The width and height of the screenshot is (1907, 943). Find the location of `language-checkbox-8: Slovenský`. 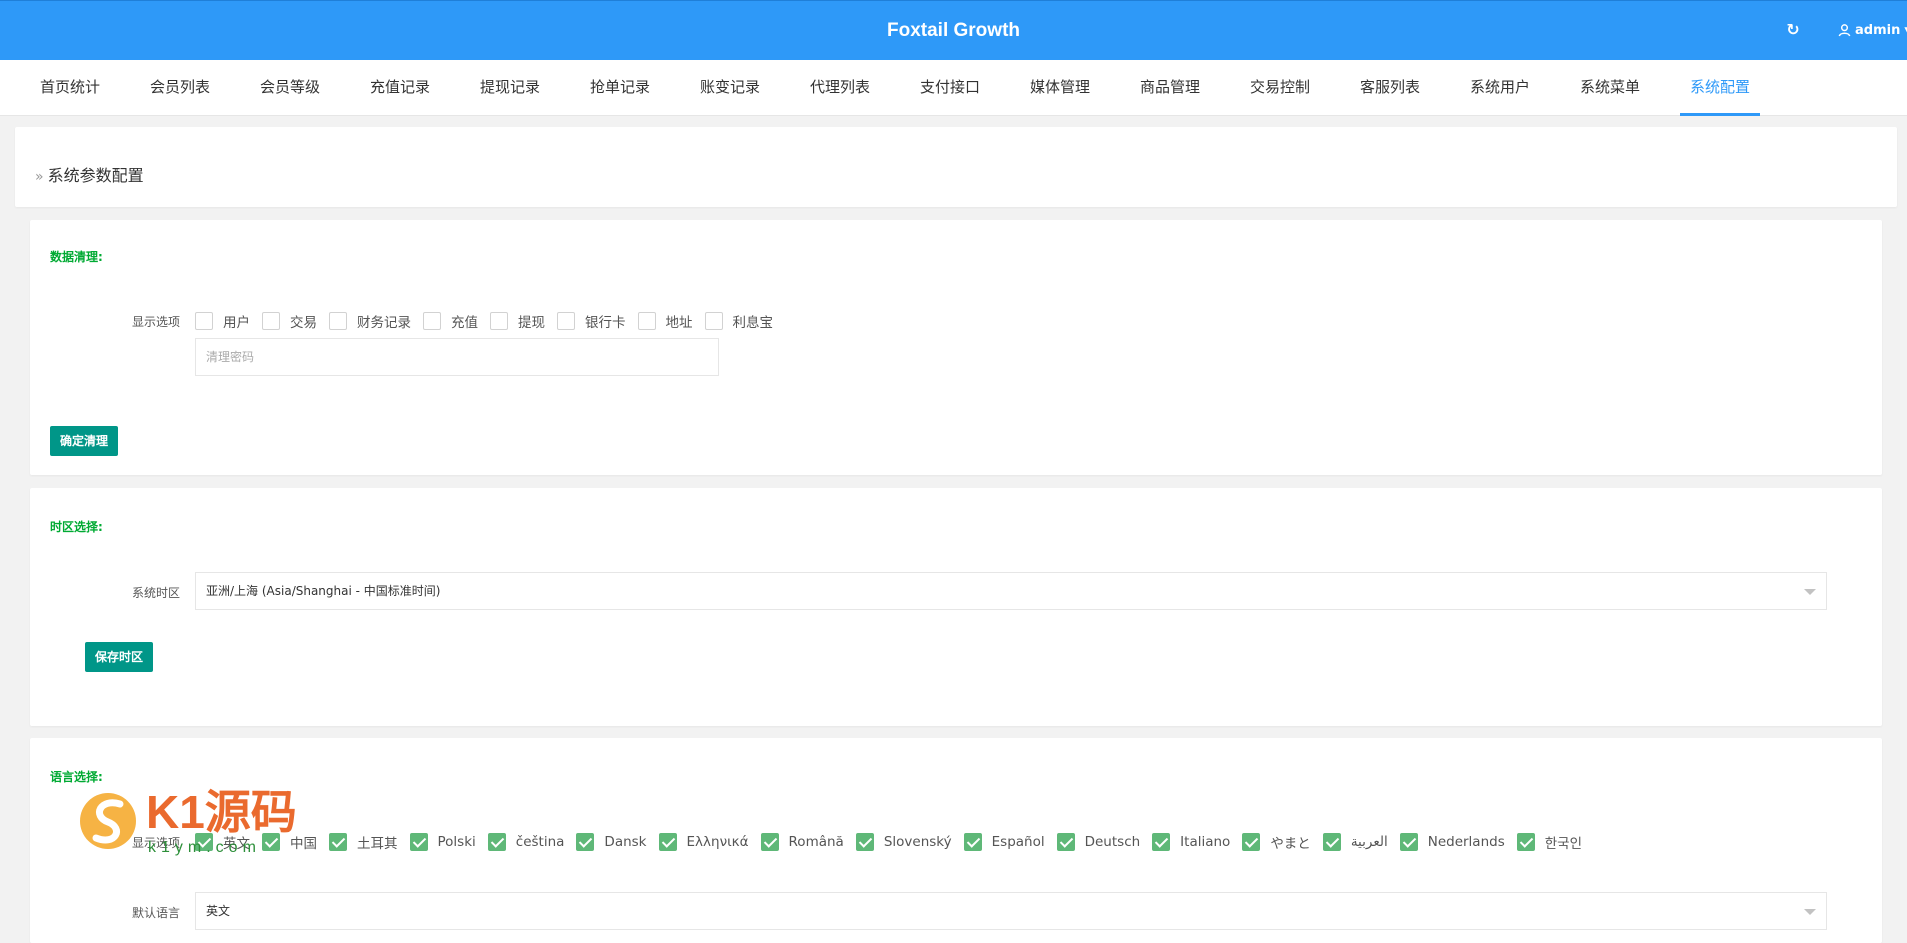

language-checkbox-8: Slovenský is located at coordinates (903, 842).